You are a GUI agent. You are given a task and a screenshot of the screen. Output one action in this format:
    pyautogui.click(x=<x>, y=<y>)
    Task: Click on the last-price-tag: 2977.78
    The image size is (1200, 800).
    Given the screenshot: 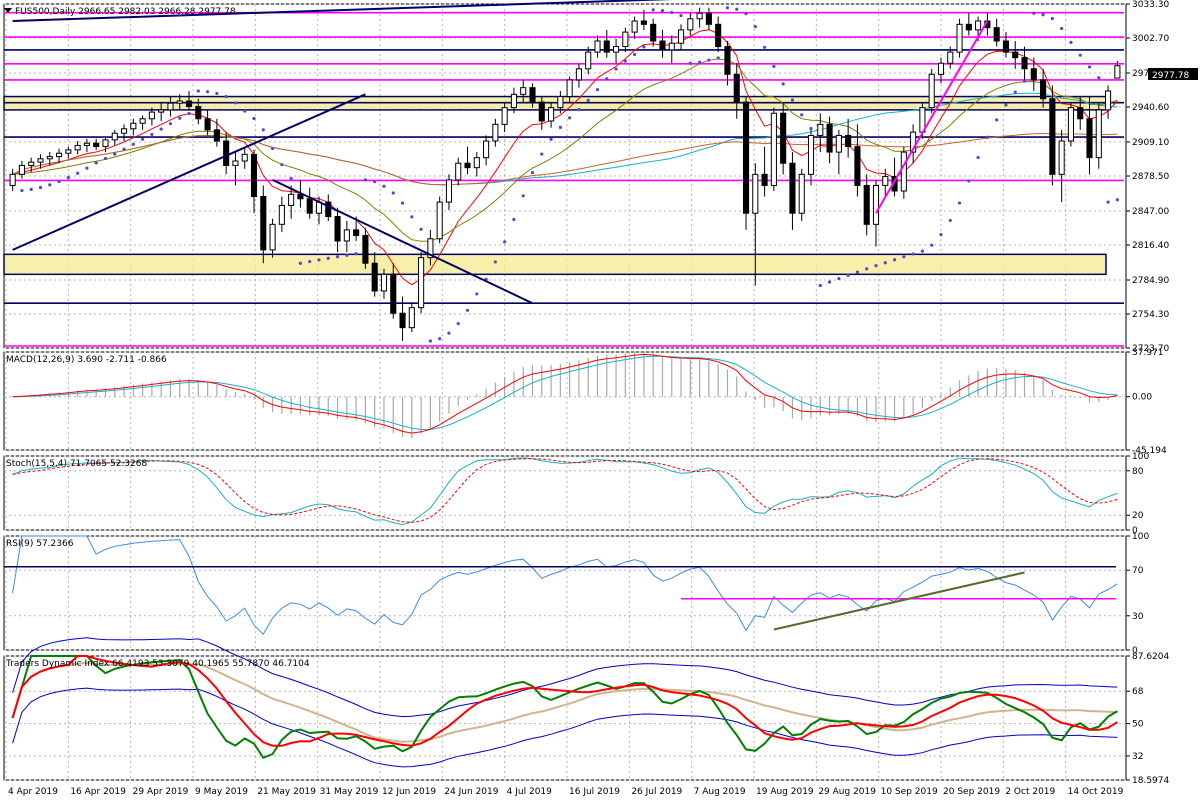 What is the action you would take?
    pyautogui.click(x=1173, y=74)
    